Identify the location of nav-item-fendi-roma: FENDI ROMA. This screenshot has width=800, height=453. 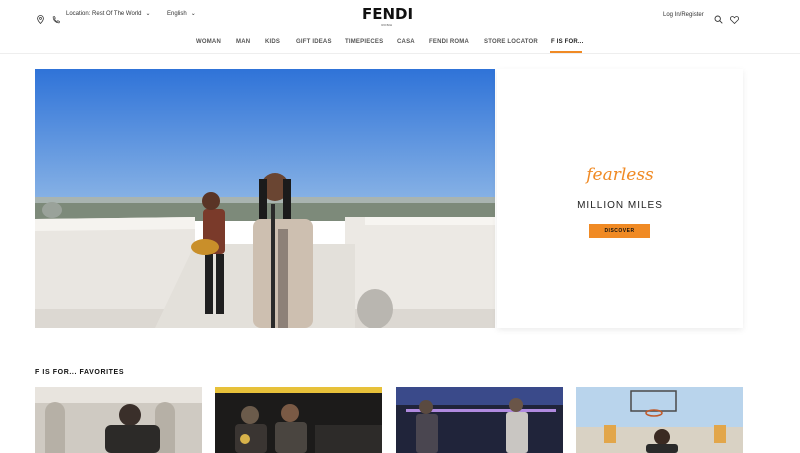
(449, 42).